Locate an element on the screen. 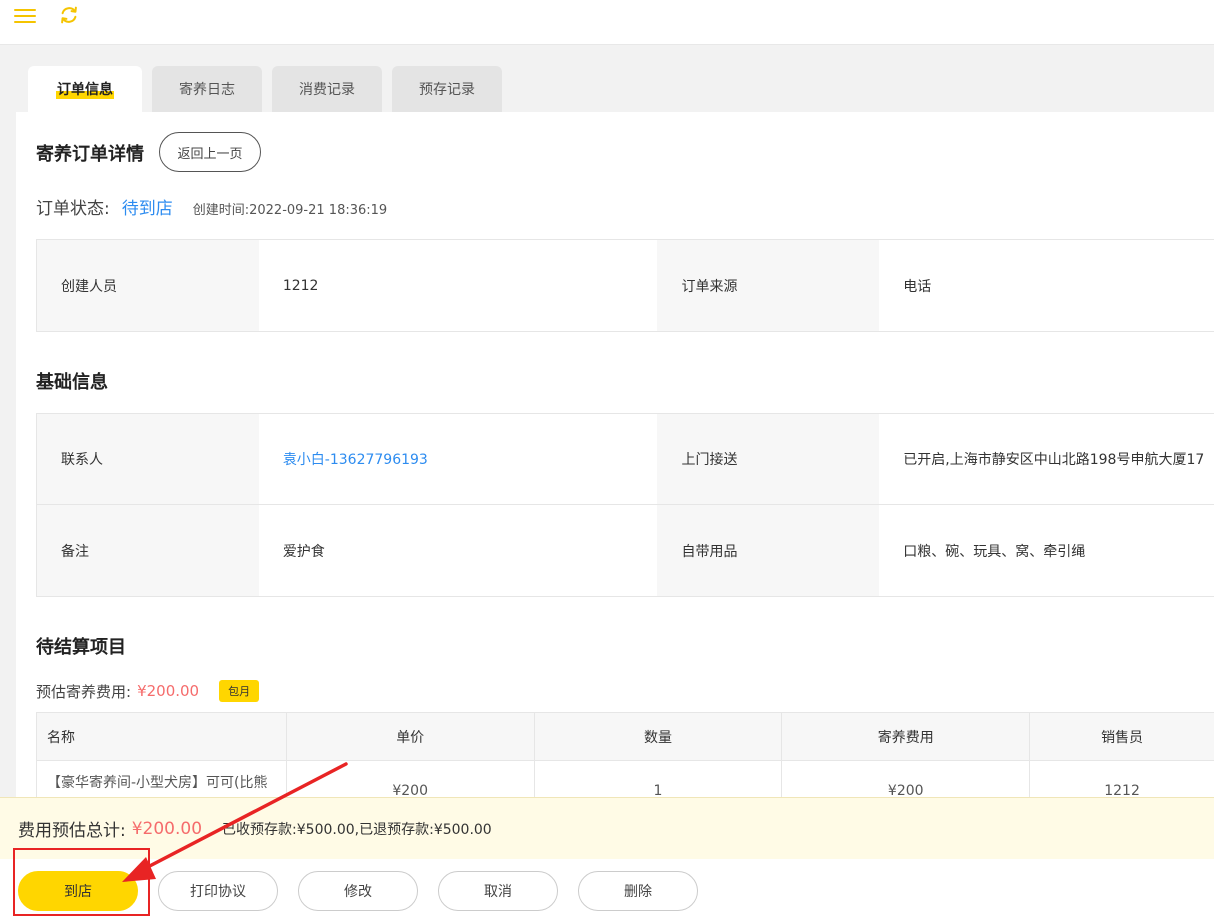  total-amount: ¥200.00 is located at coordinates (167, 828).